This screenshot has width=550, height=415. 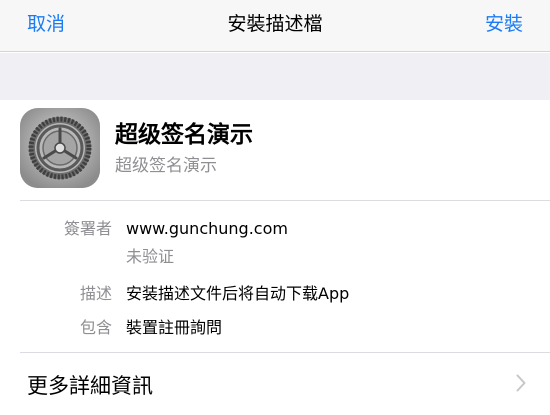 What do you see at coordinates (60, 148) in the screenshot?
I see `settings-gear-icon` at bounding box center [60, 148].